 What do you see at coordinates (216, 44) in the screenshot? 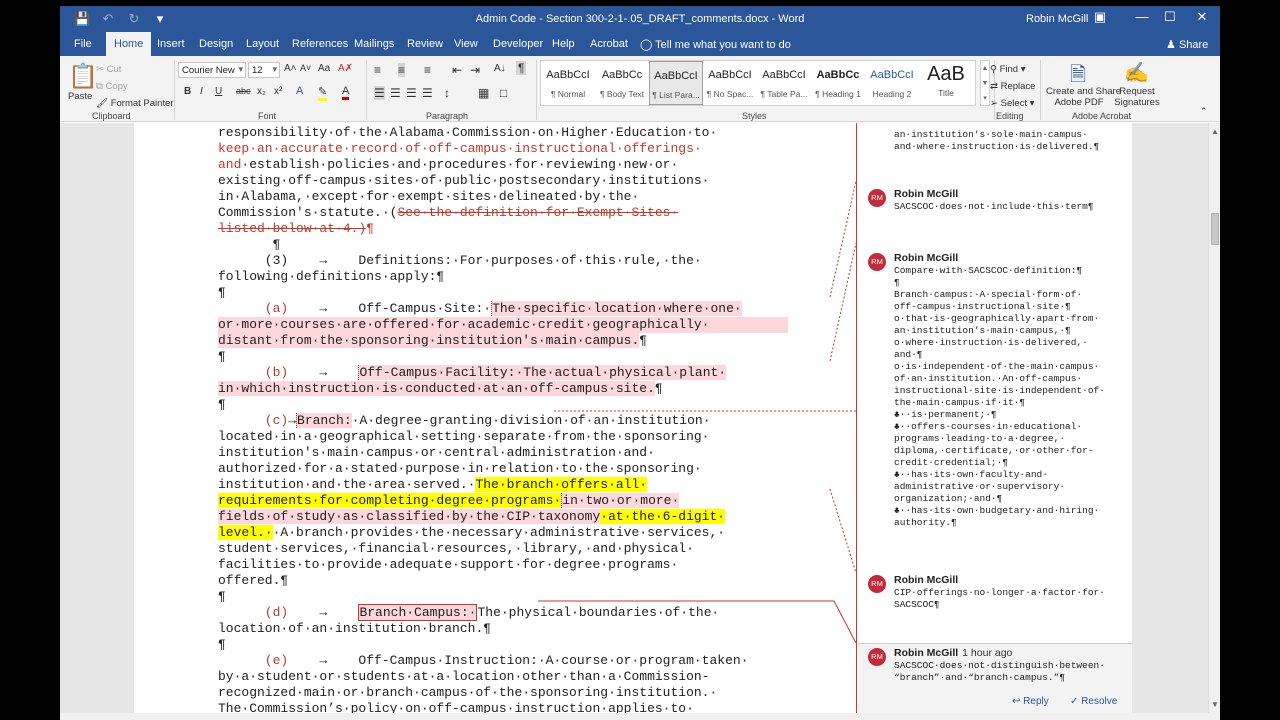
I see `tab-design: Design` at bounding box center [216, 44].